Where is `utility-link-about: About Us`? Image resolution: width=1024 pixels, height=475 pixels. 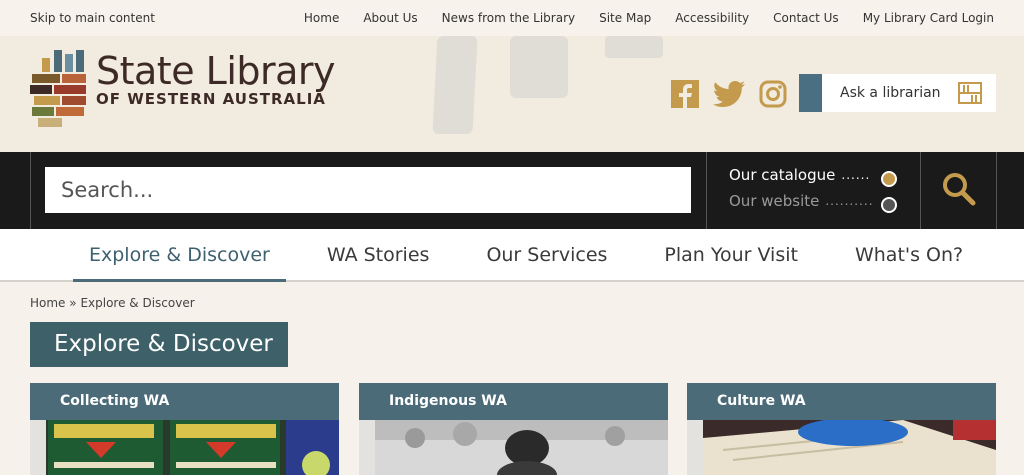 utility-link-about: About Us is located at coordinates (390, 18).